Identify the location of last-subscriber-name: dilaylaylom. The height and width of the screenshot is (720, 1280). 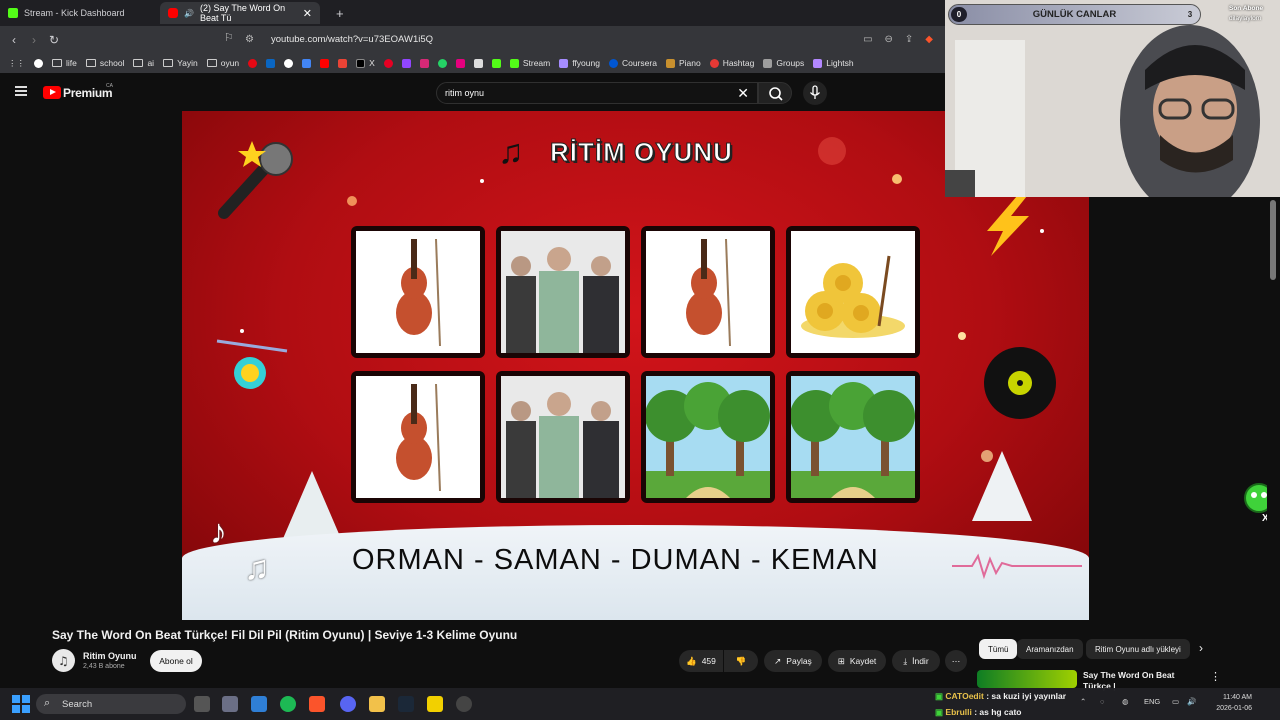
(1245, 18).